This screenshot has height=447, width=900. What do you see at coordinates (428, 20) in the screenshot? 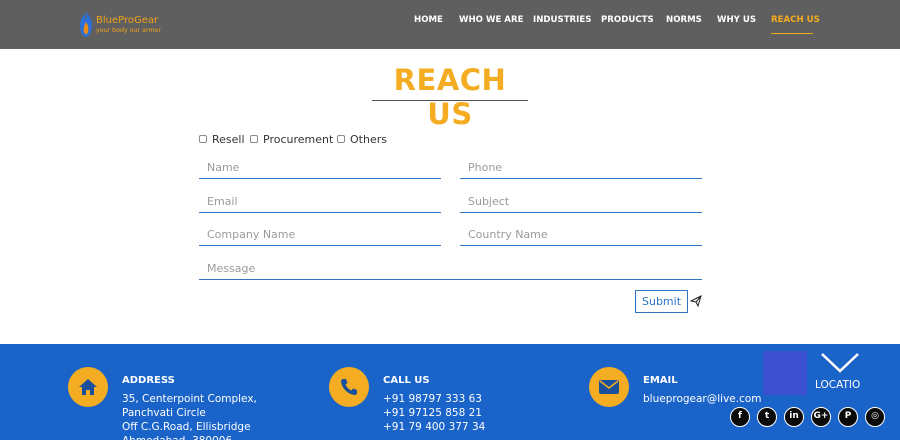
I see `nav-home: HOME` at bounding box center [428, 20].